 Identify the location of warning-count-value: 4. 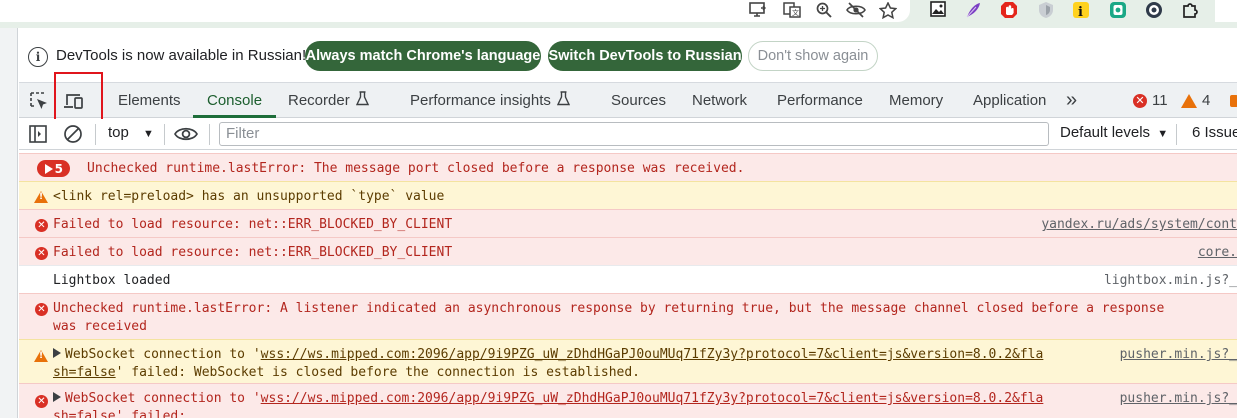
(1206, 100).